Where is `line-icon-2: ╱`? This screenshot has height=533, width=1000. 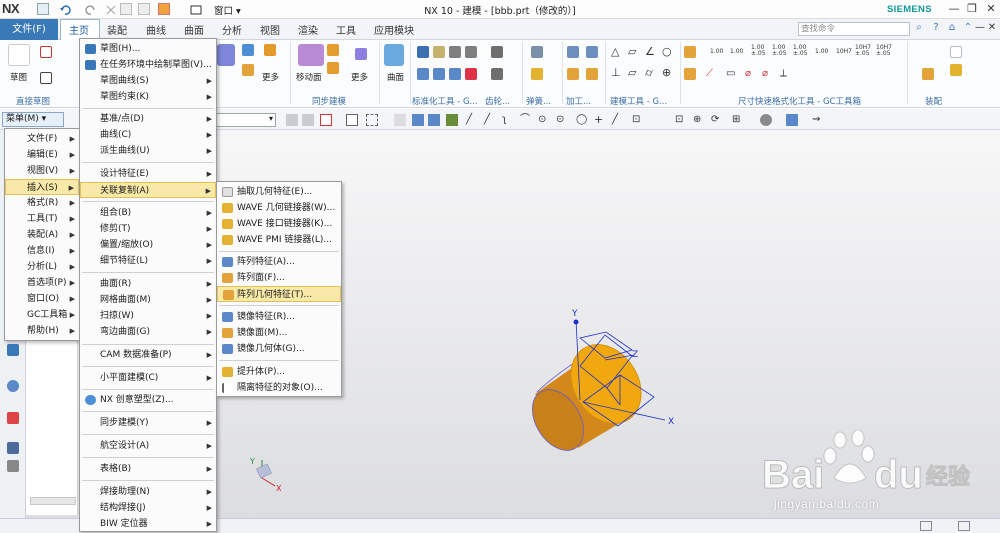 line-icon-2: ╱ is located at coordinates (490, 120).